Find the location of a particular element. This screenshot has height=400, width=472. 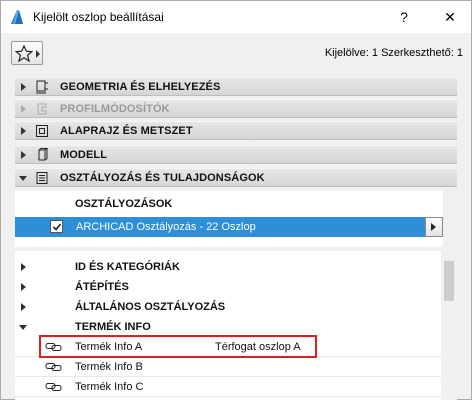

window-title: Kijelölt oszlop beállításai is located at coordinates (98, 17).